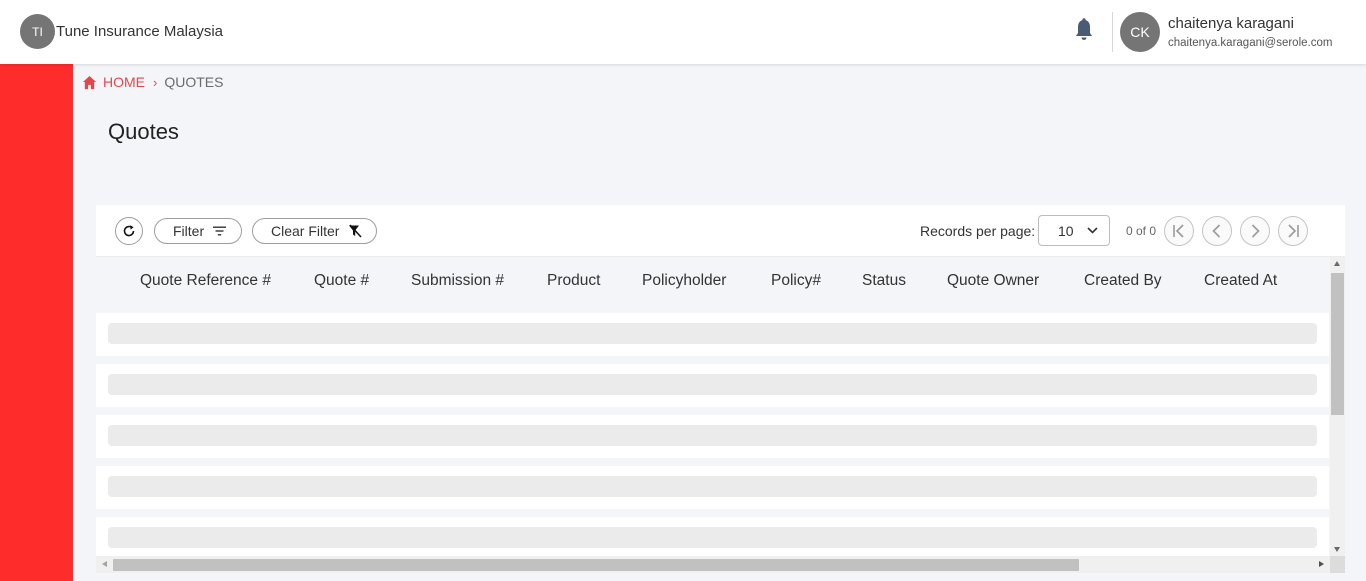 The width and height of the screenshot is (1366, 581). Describe the element at coordinates (36, 322) in the screenshot. I see `sidebar` at that location.